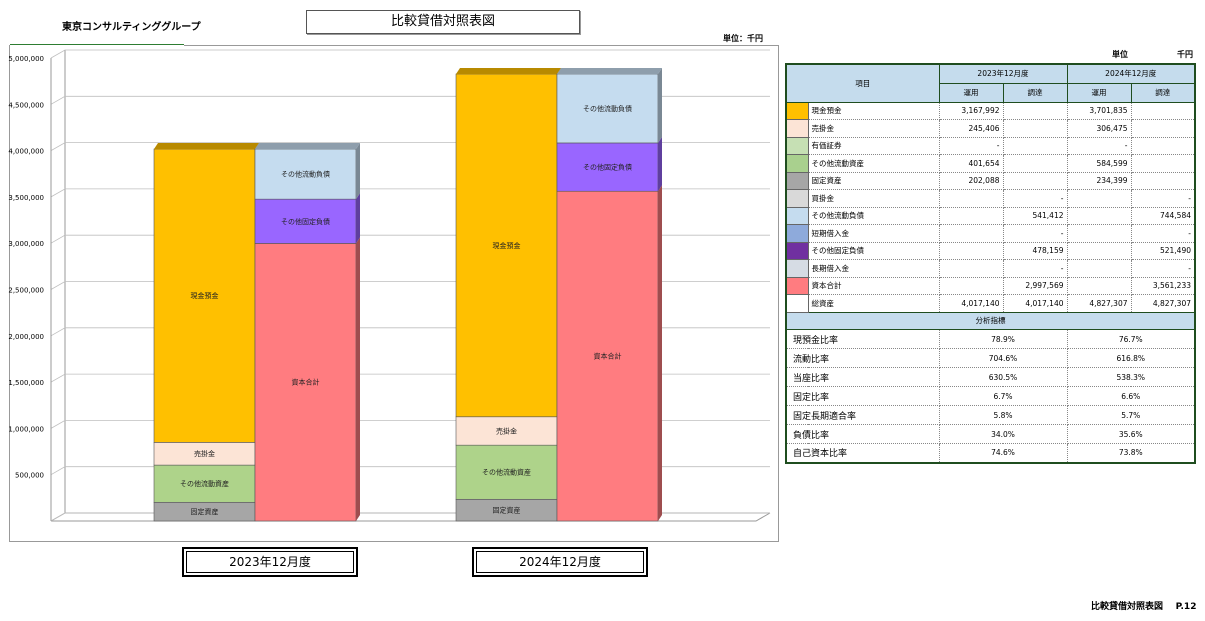 Image resolution: width=1205 pixels, height=621 pixels. I want to click on sub-header: 運用, so click(1099, 92).